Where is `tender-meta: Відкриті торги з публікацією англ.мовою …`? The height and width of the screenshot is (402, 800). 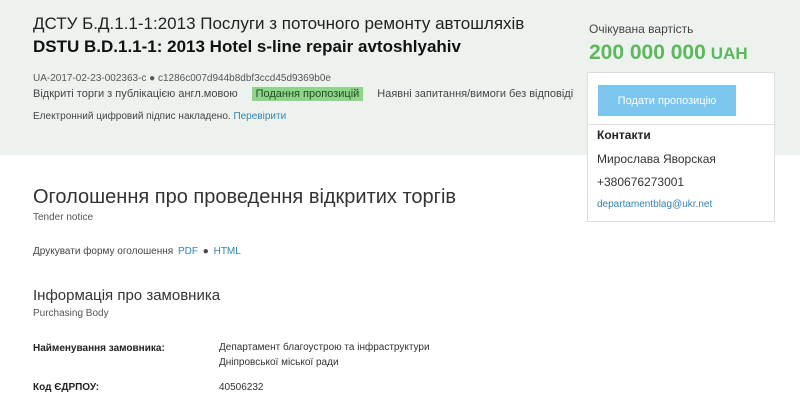 tender-meta: Відкриті торги з публікацією англ.мовою … is located at coordinates (303, 94).